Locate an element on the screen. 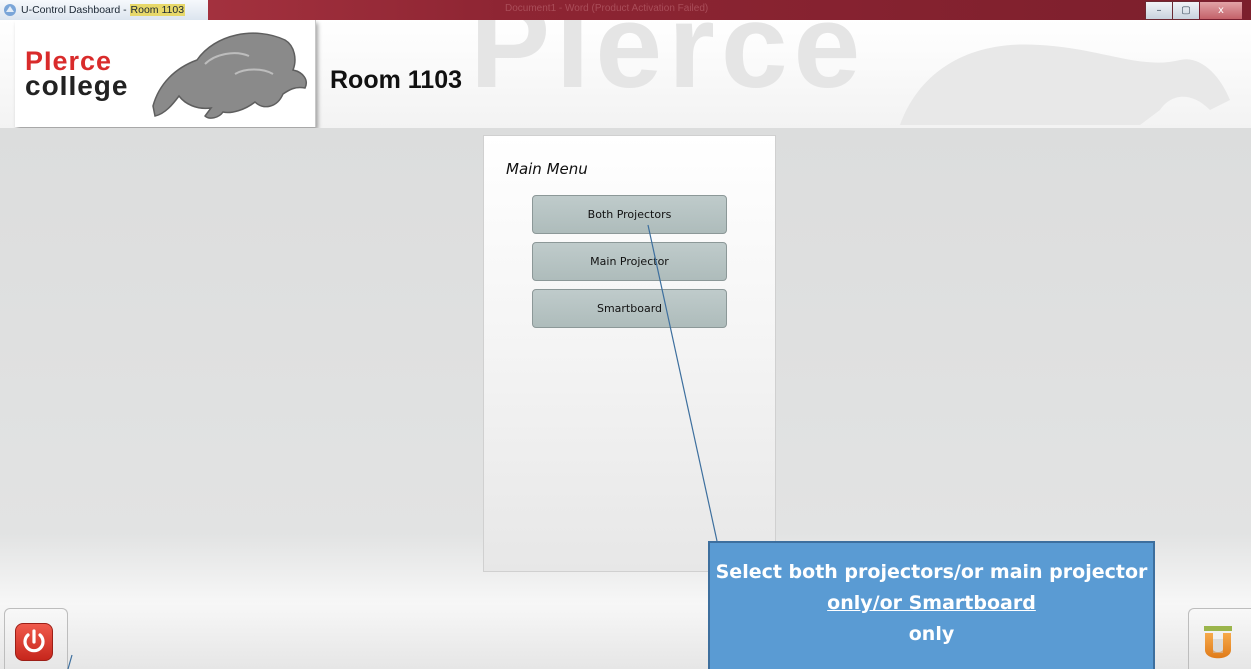 The image size is (1251, 669). pierce-college-logo: PIerce coIIege is located at coordinates (165, 73).